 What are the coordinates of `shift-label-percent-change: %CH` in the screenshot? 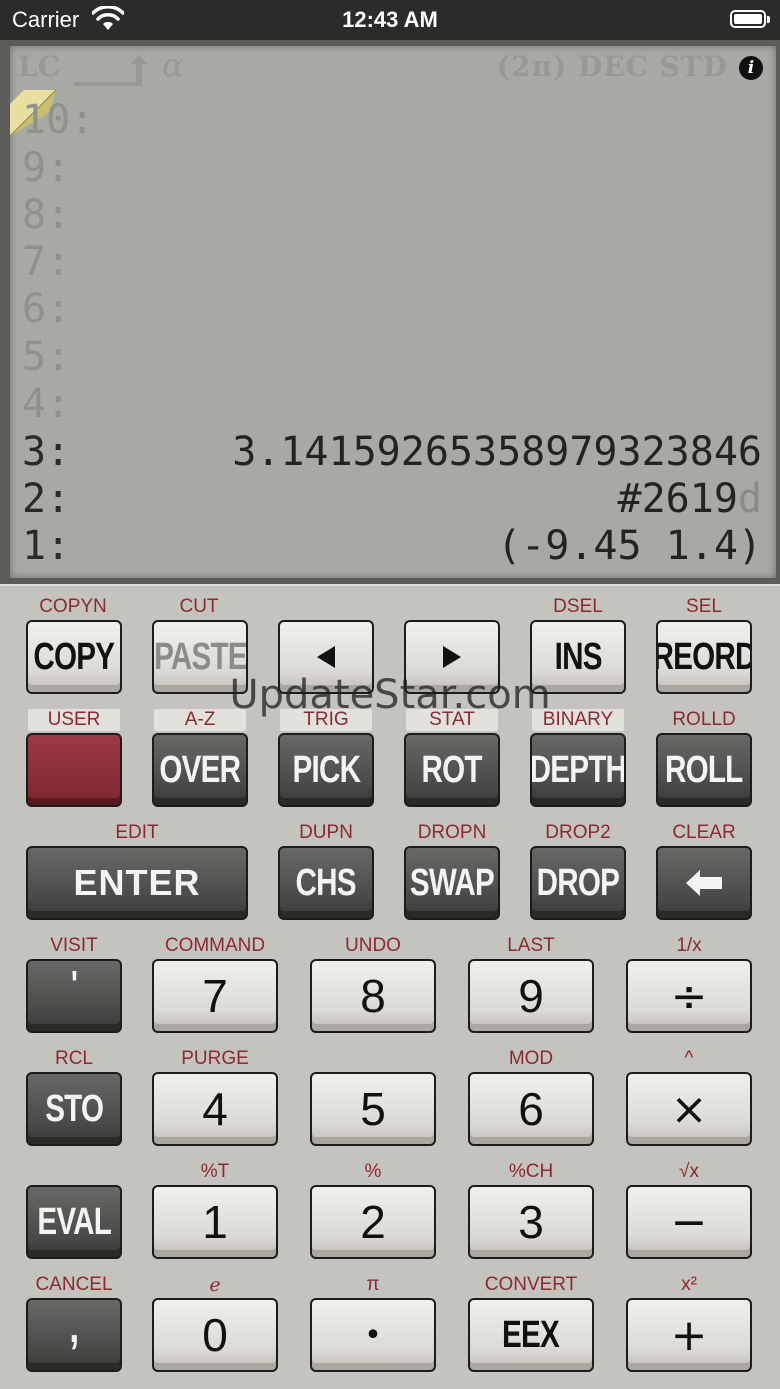 It's located at (531, 1171).